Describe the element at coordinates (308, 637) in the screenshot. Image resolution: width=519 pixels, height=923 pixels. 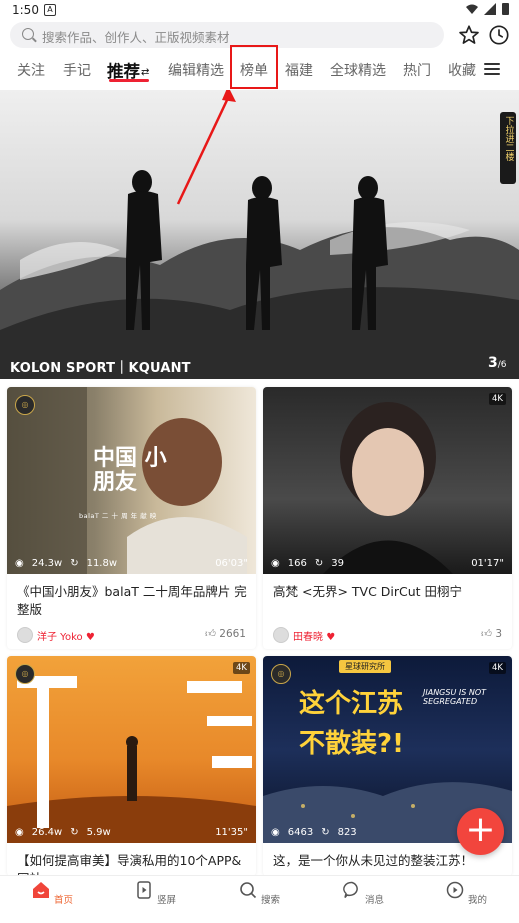
I see `author-name: 田春晓` at that location.